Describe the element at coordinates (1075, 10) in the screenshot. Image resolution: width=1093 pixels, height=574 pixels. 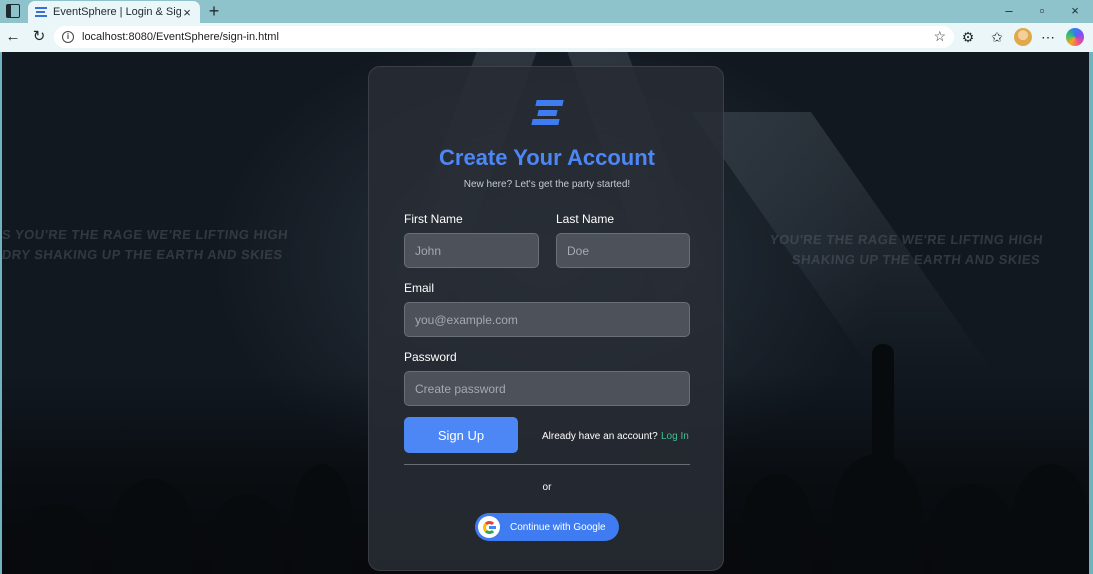
I see `close-window-icon: ×` at that location.